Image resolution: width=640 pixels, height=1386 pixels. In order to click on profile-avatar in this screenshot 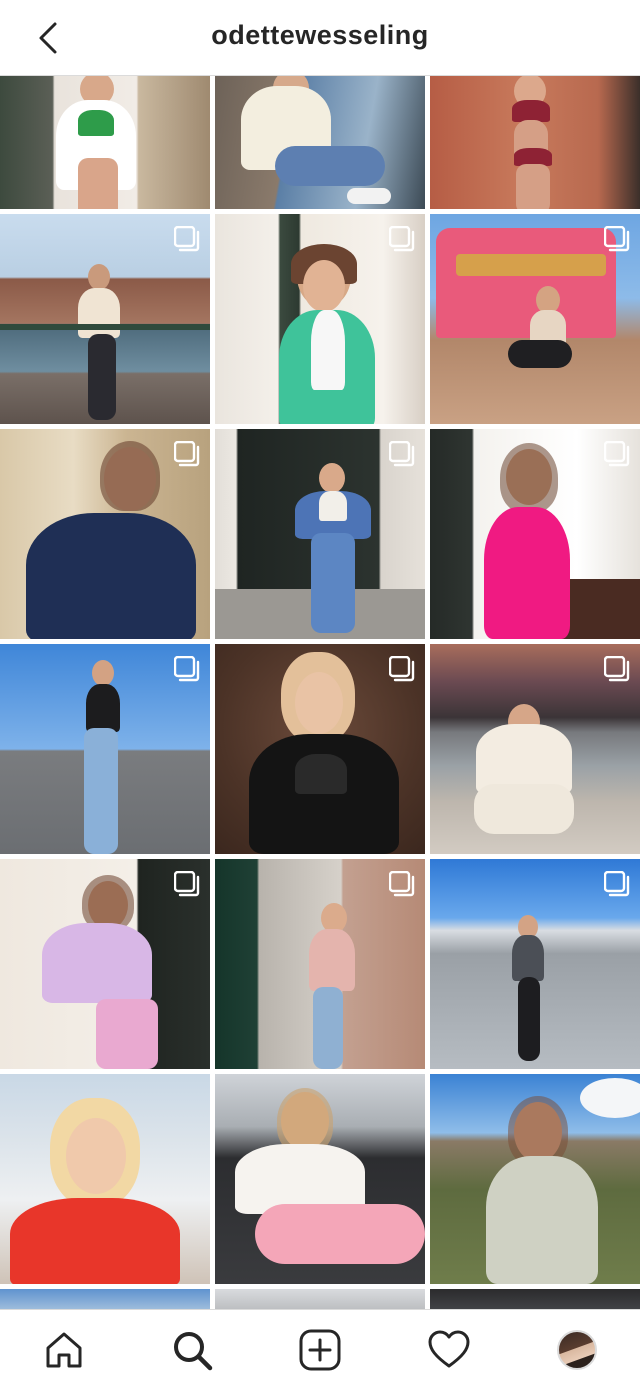, I will do `click(577, 1350)`.